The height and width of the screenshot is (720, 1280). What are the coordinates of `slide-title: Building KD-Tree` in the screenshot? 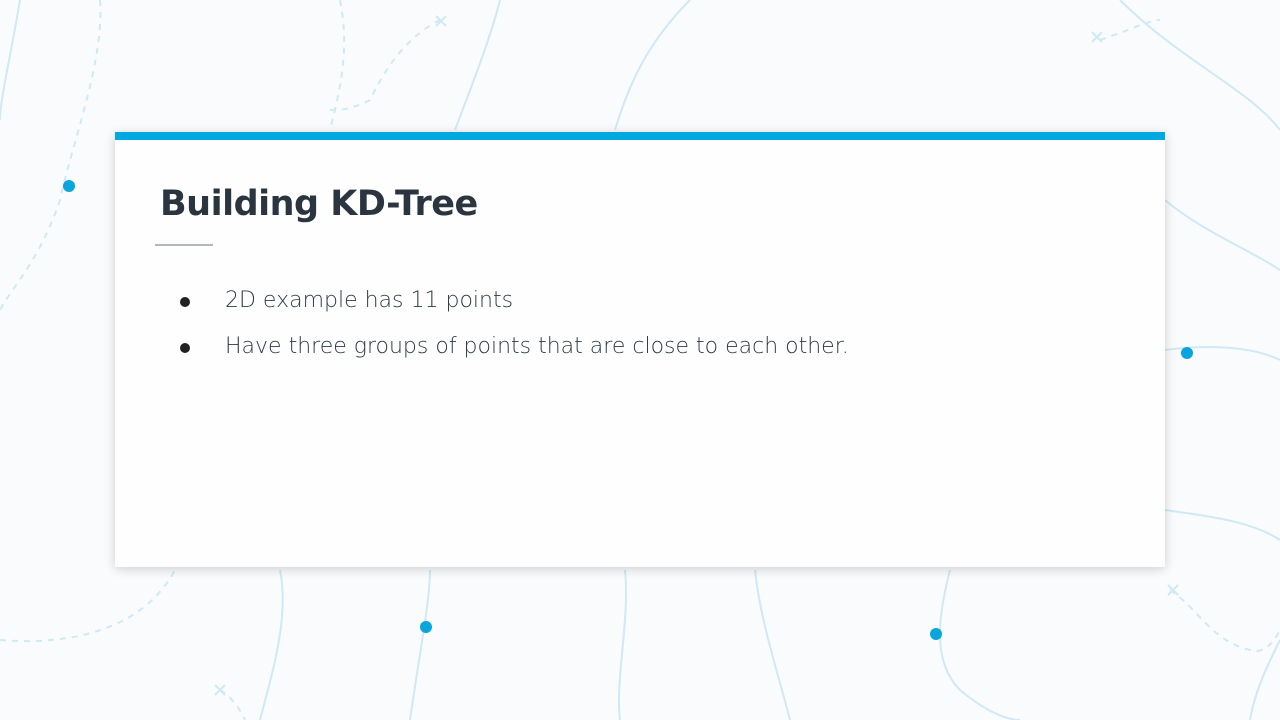 It's located at (319, 204).